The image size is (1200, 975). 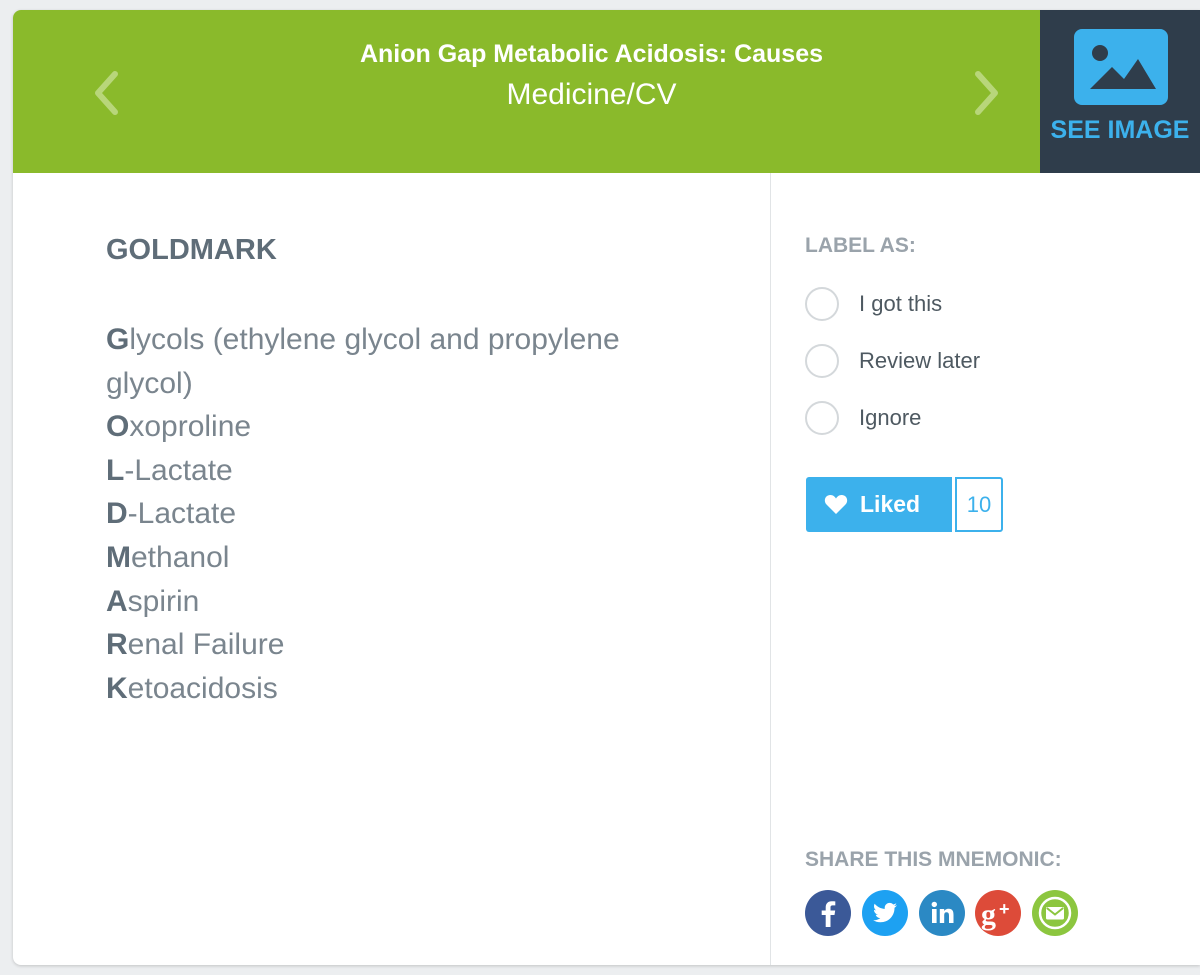 I want to click on radio-label: I got this, so click(x=901, y=303).